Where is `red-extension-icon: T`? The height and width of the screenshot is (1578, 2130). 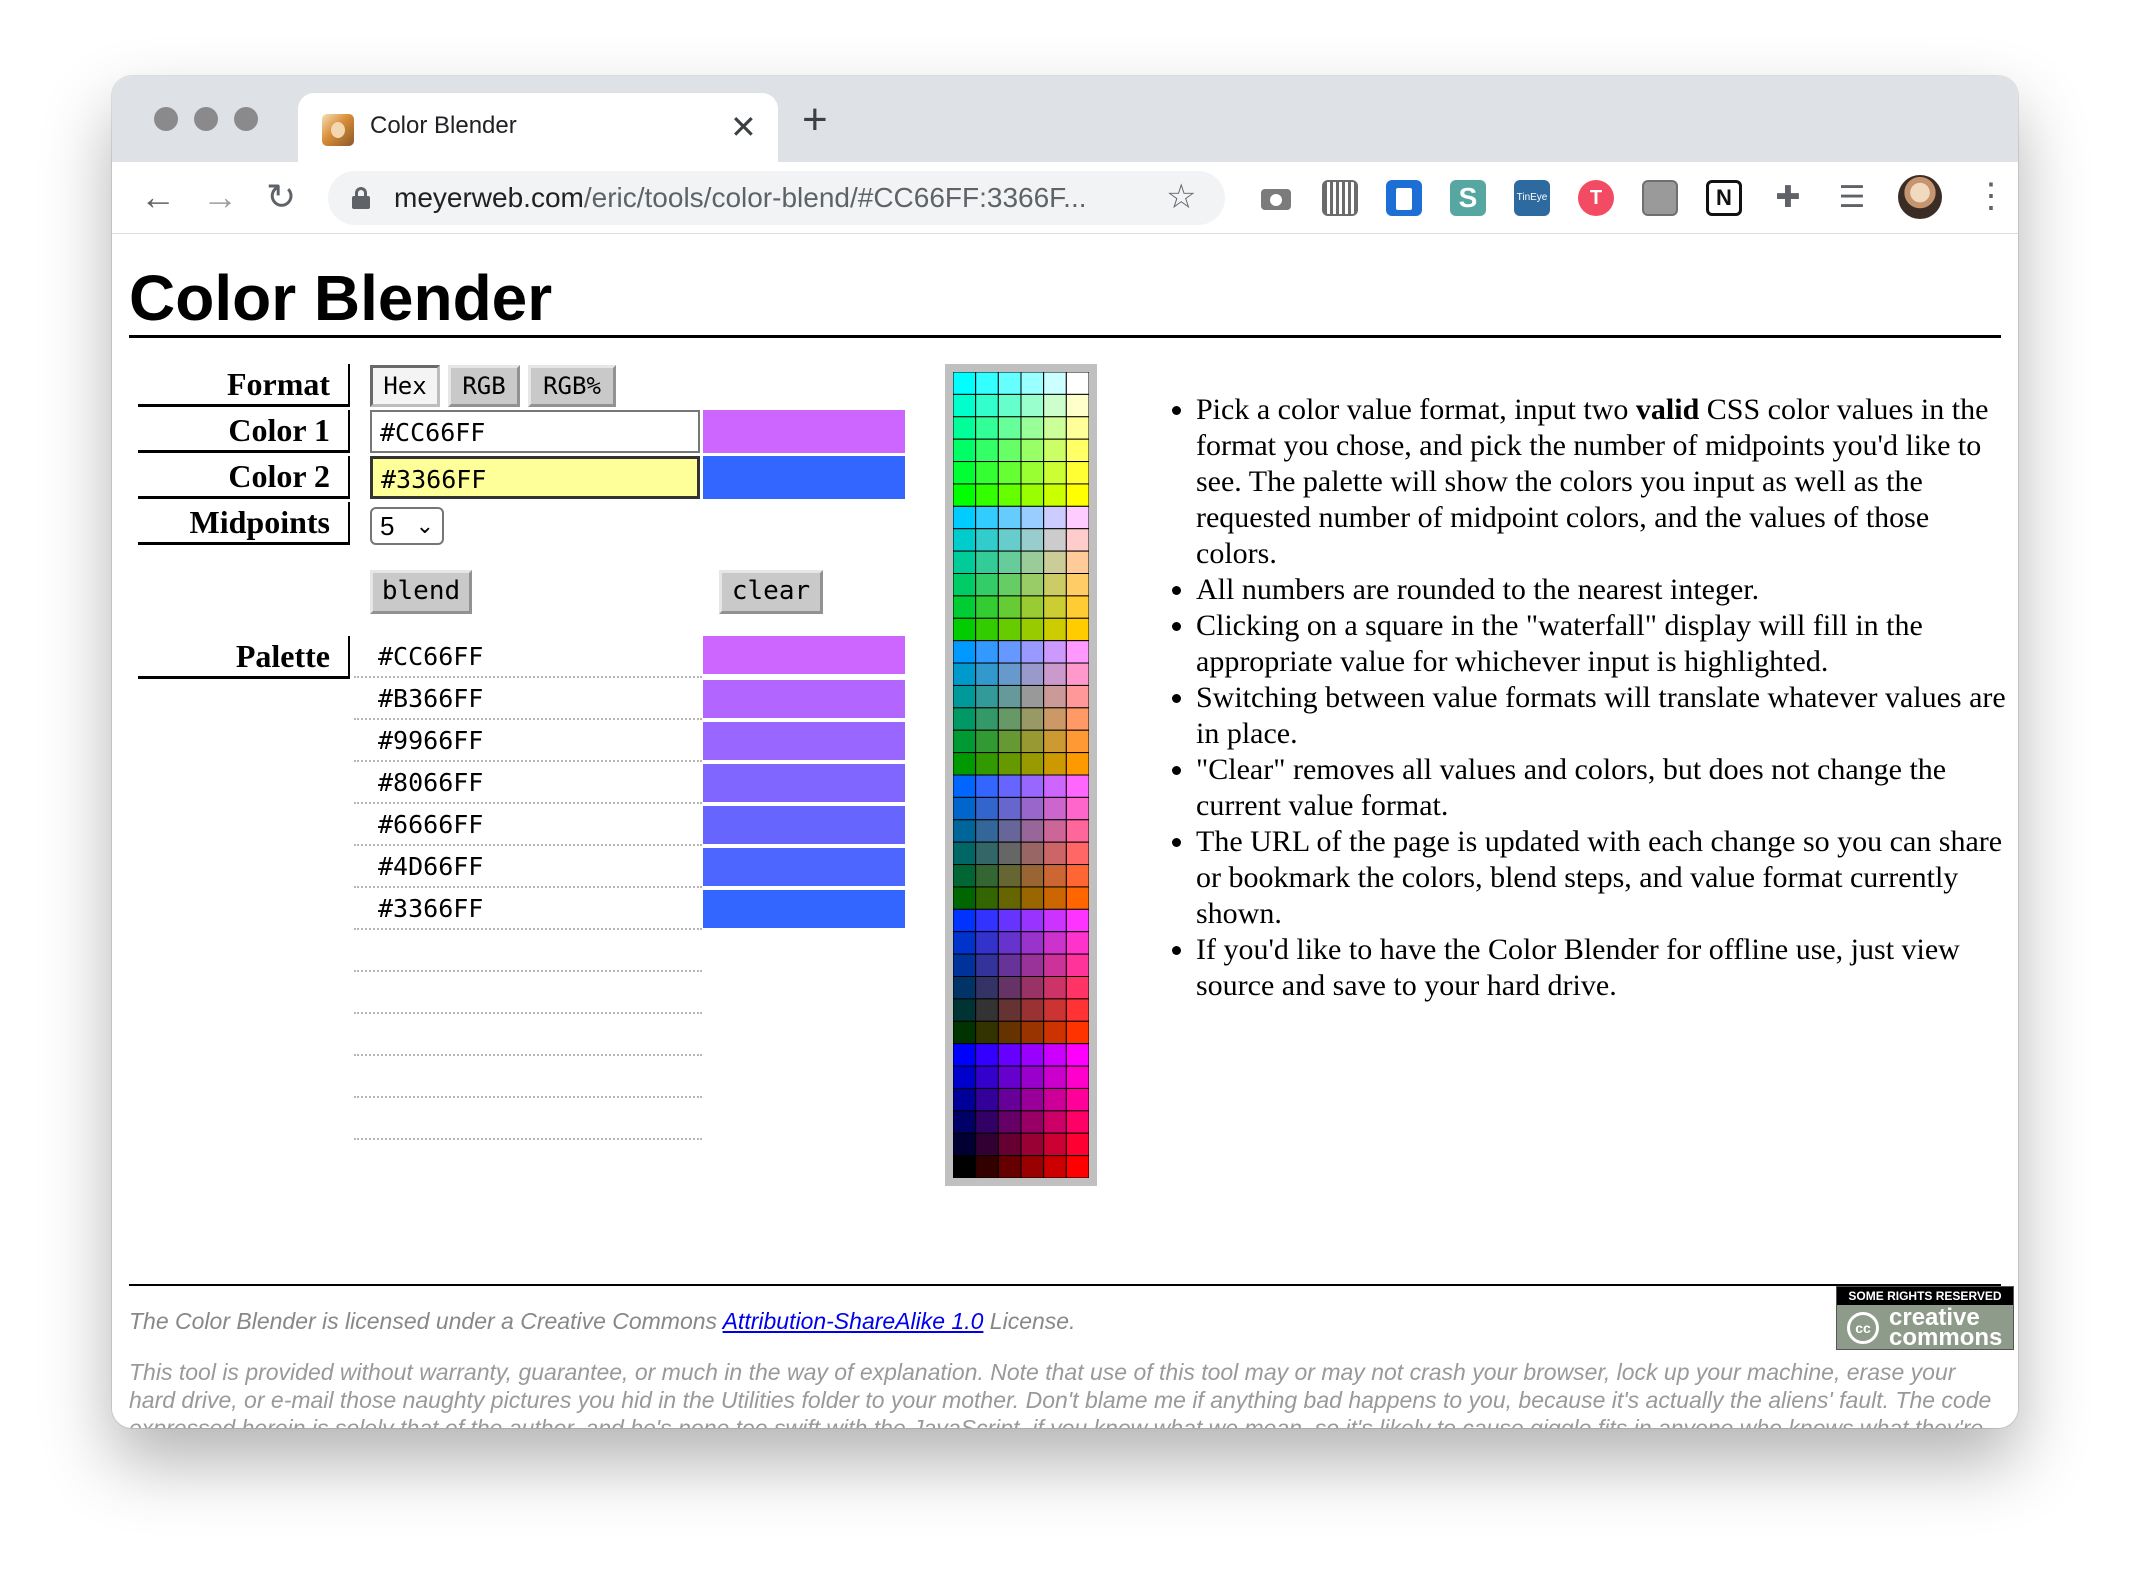
red-extension-icon: T is located at coordinates (1596, 198).